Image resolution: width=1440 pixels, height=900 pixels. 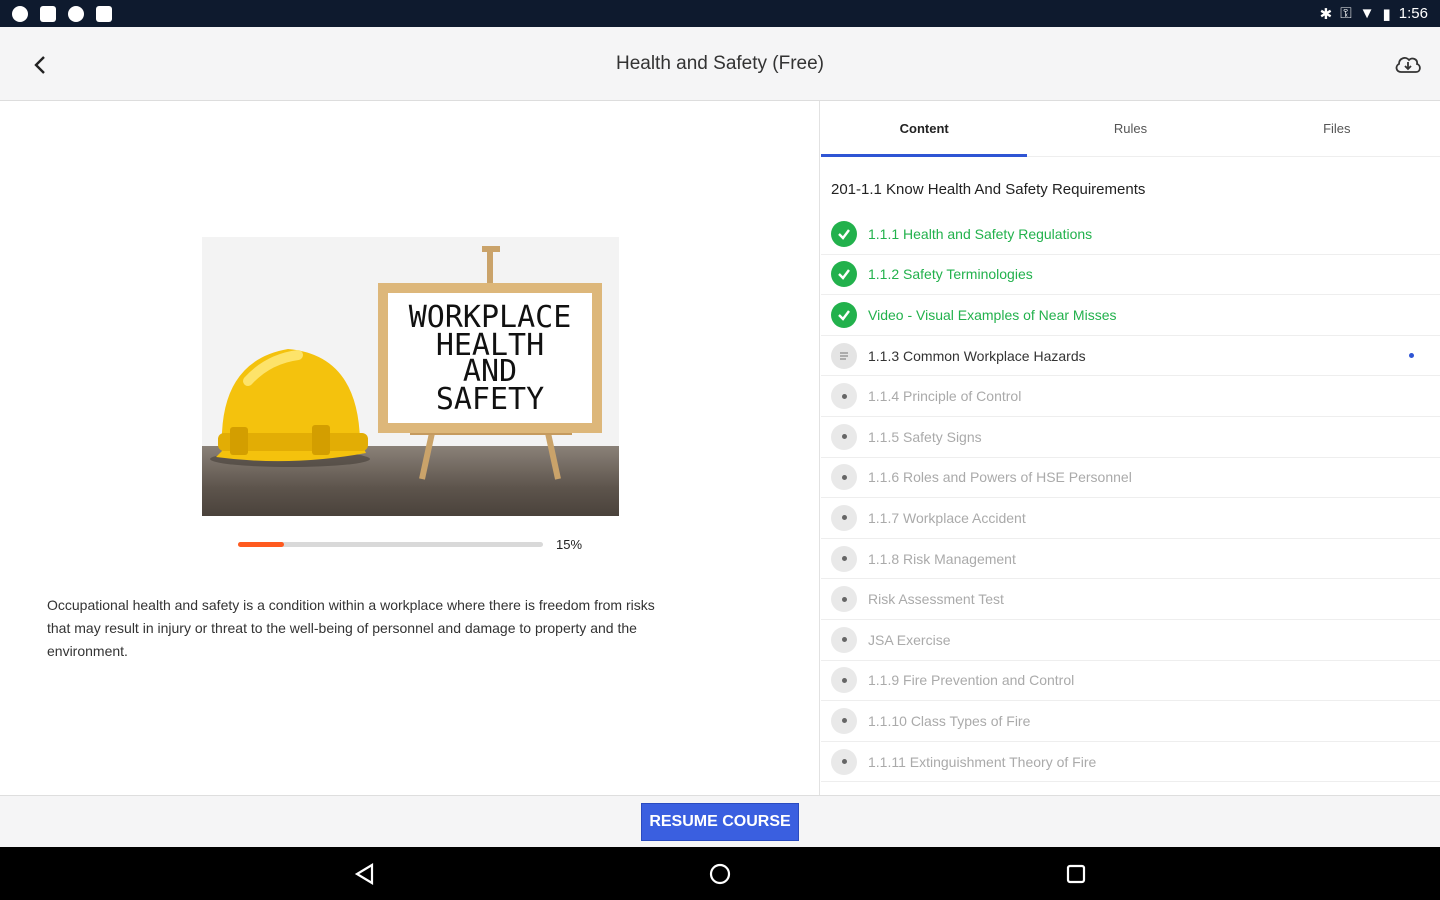 I want to click on easel-sign: WORKPLACE HEALTH AND SAFETY, so click(x=490, y=363).